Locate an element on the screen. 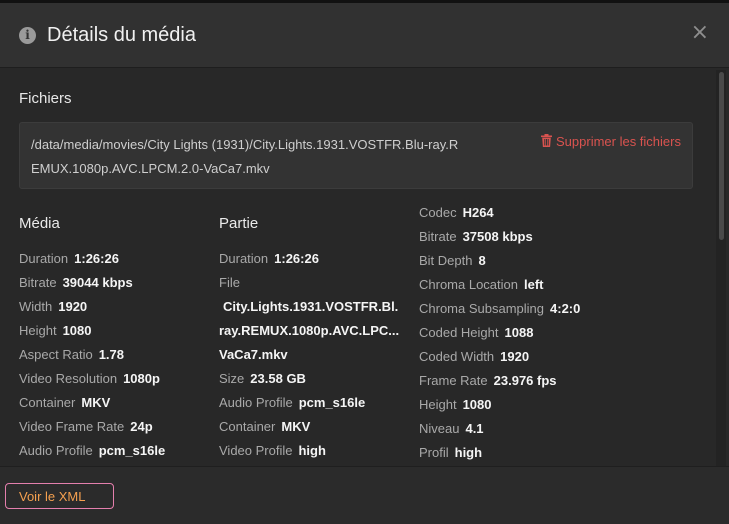  delete-files-button: Supprimer les fichiers is located at coordinates (611, 142).